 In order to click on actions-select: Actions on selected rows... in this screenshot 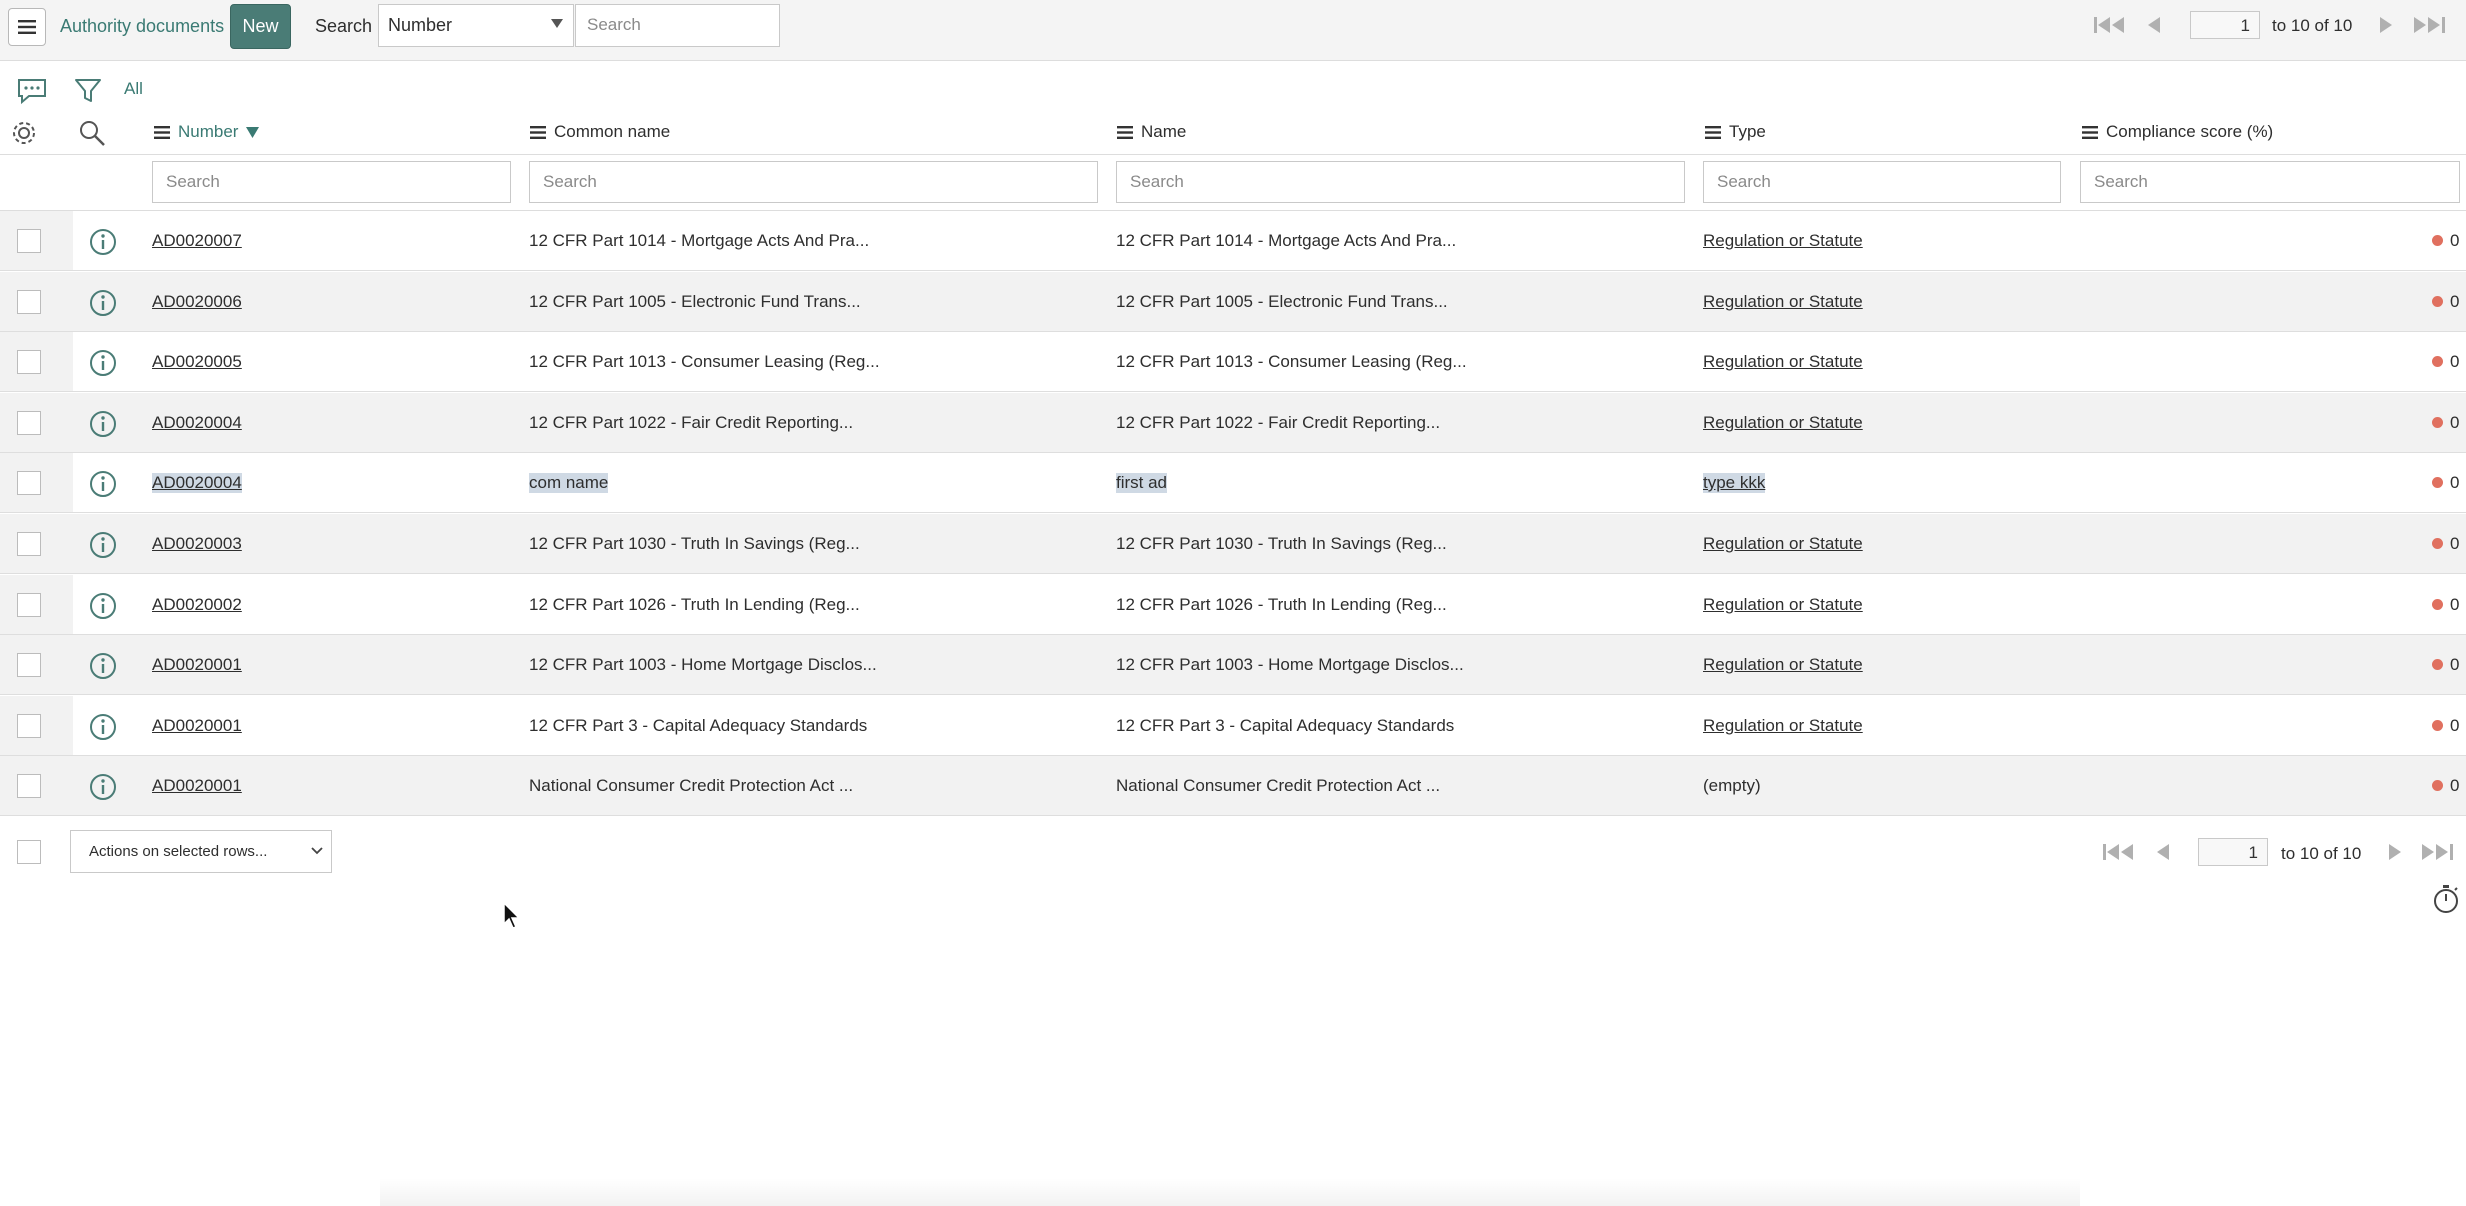, I will do `click(201, 851)`.